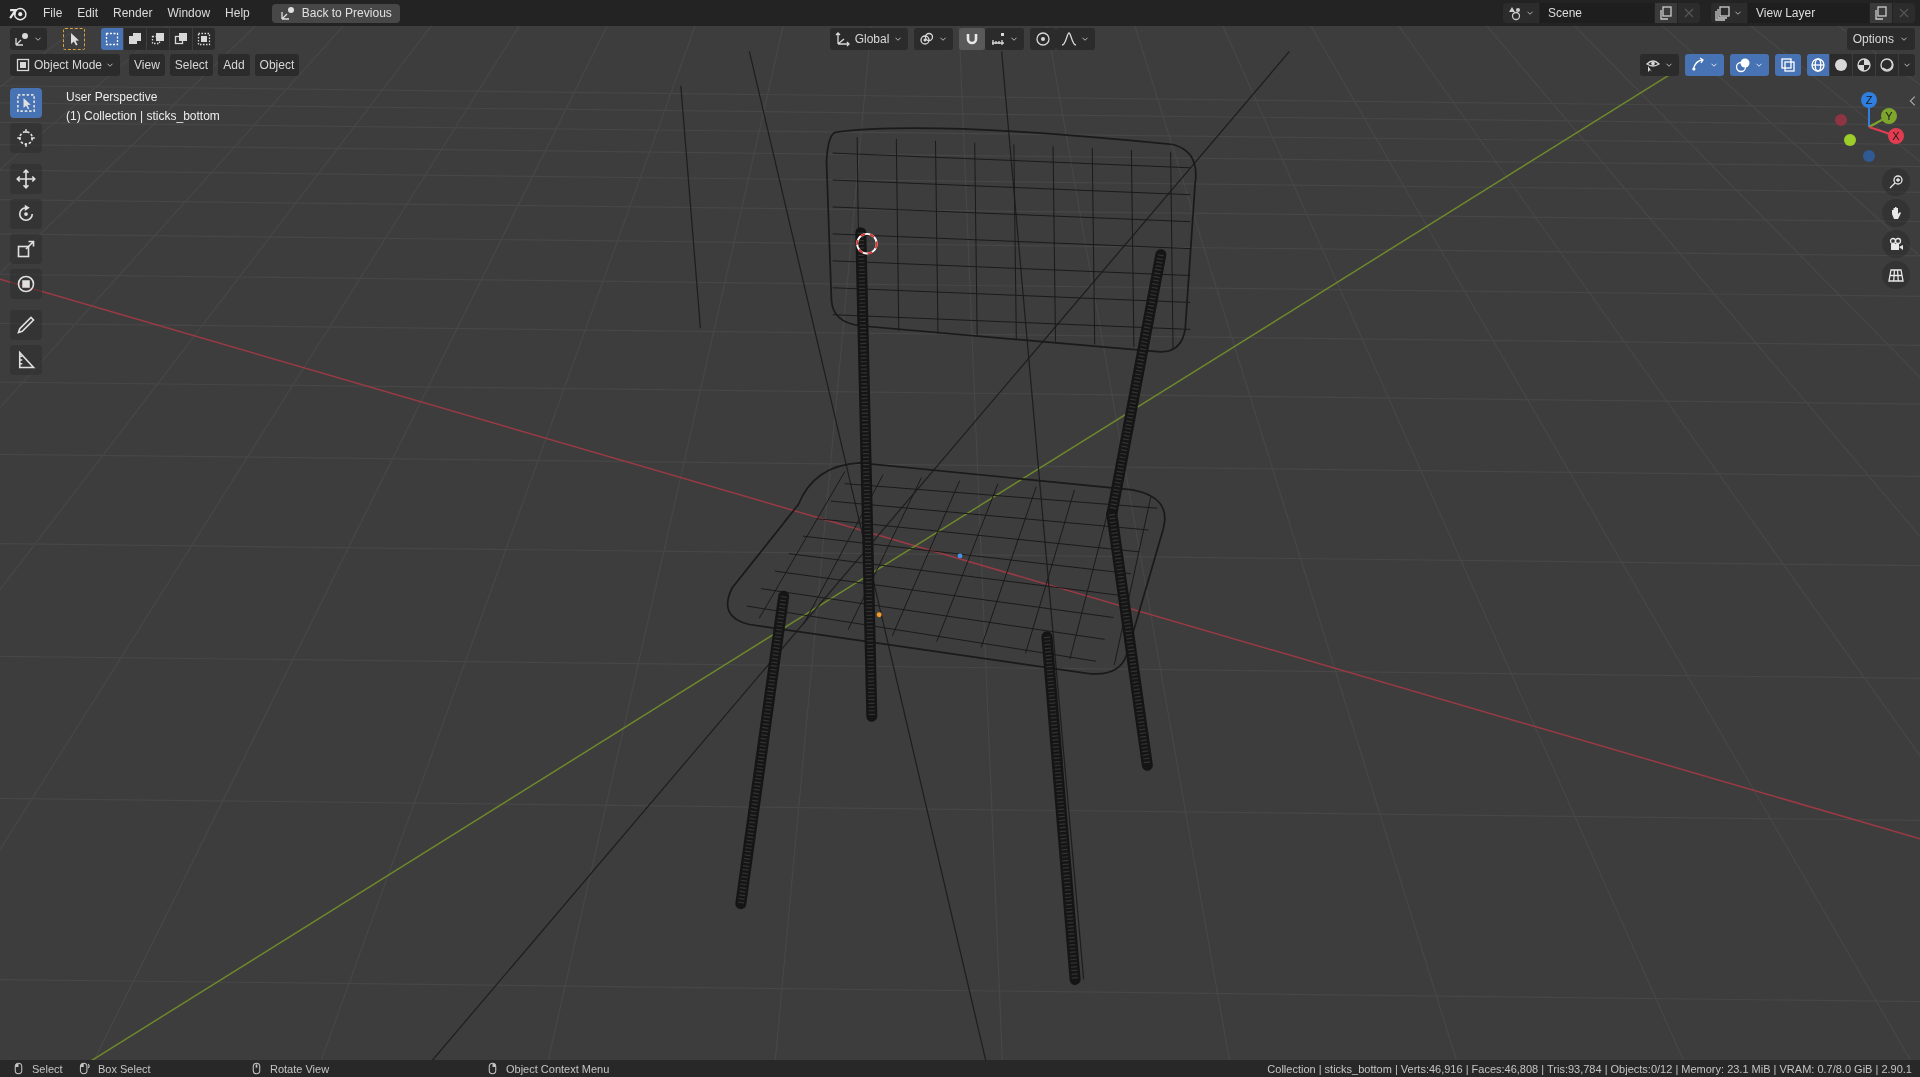  I want to click on scene-field: Scene, so click(1597, 13).